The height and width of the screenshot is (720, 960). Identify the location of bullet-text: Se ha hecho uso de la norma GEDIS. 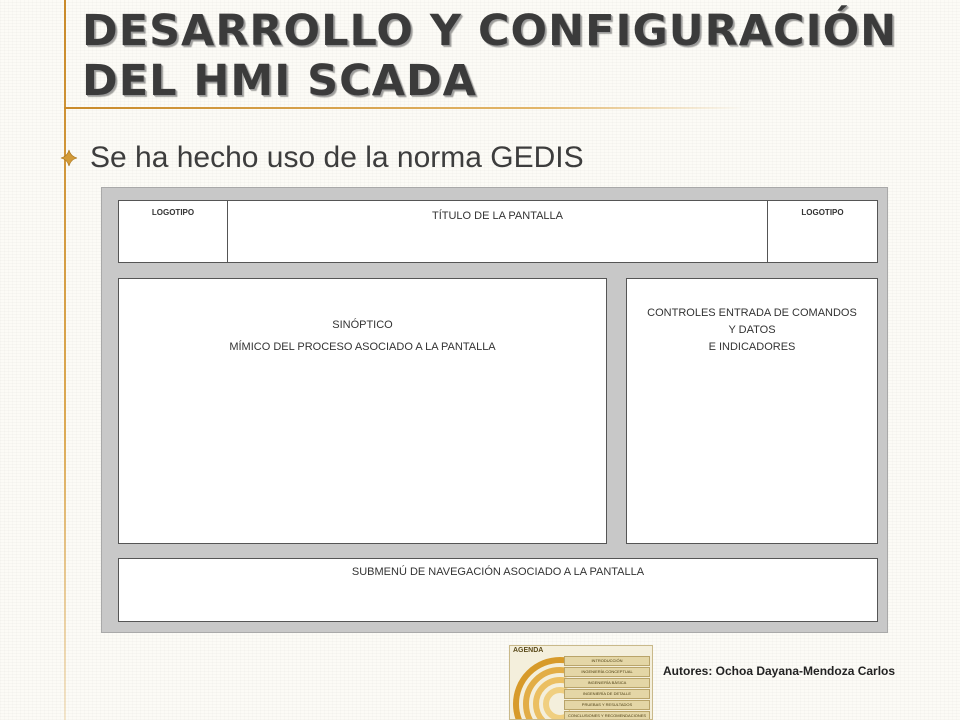
(337, 157).